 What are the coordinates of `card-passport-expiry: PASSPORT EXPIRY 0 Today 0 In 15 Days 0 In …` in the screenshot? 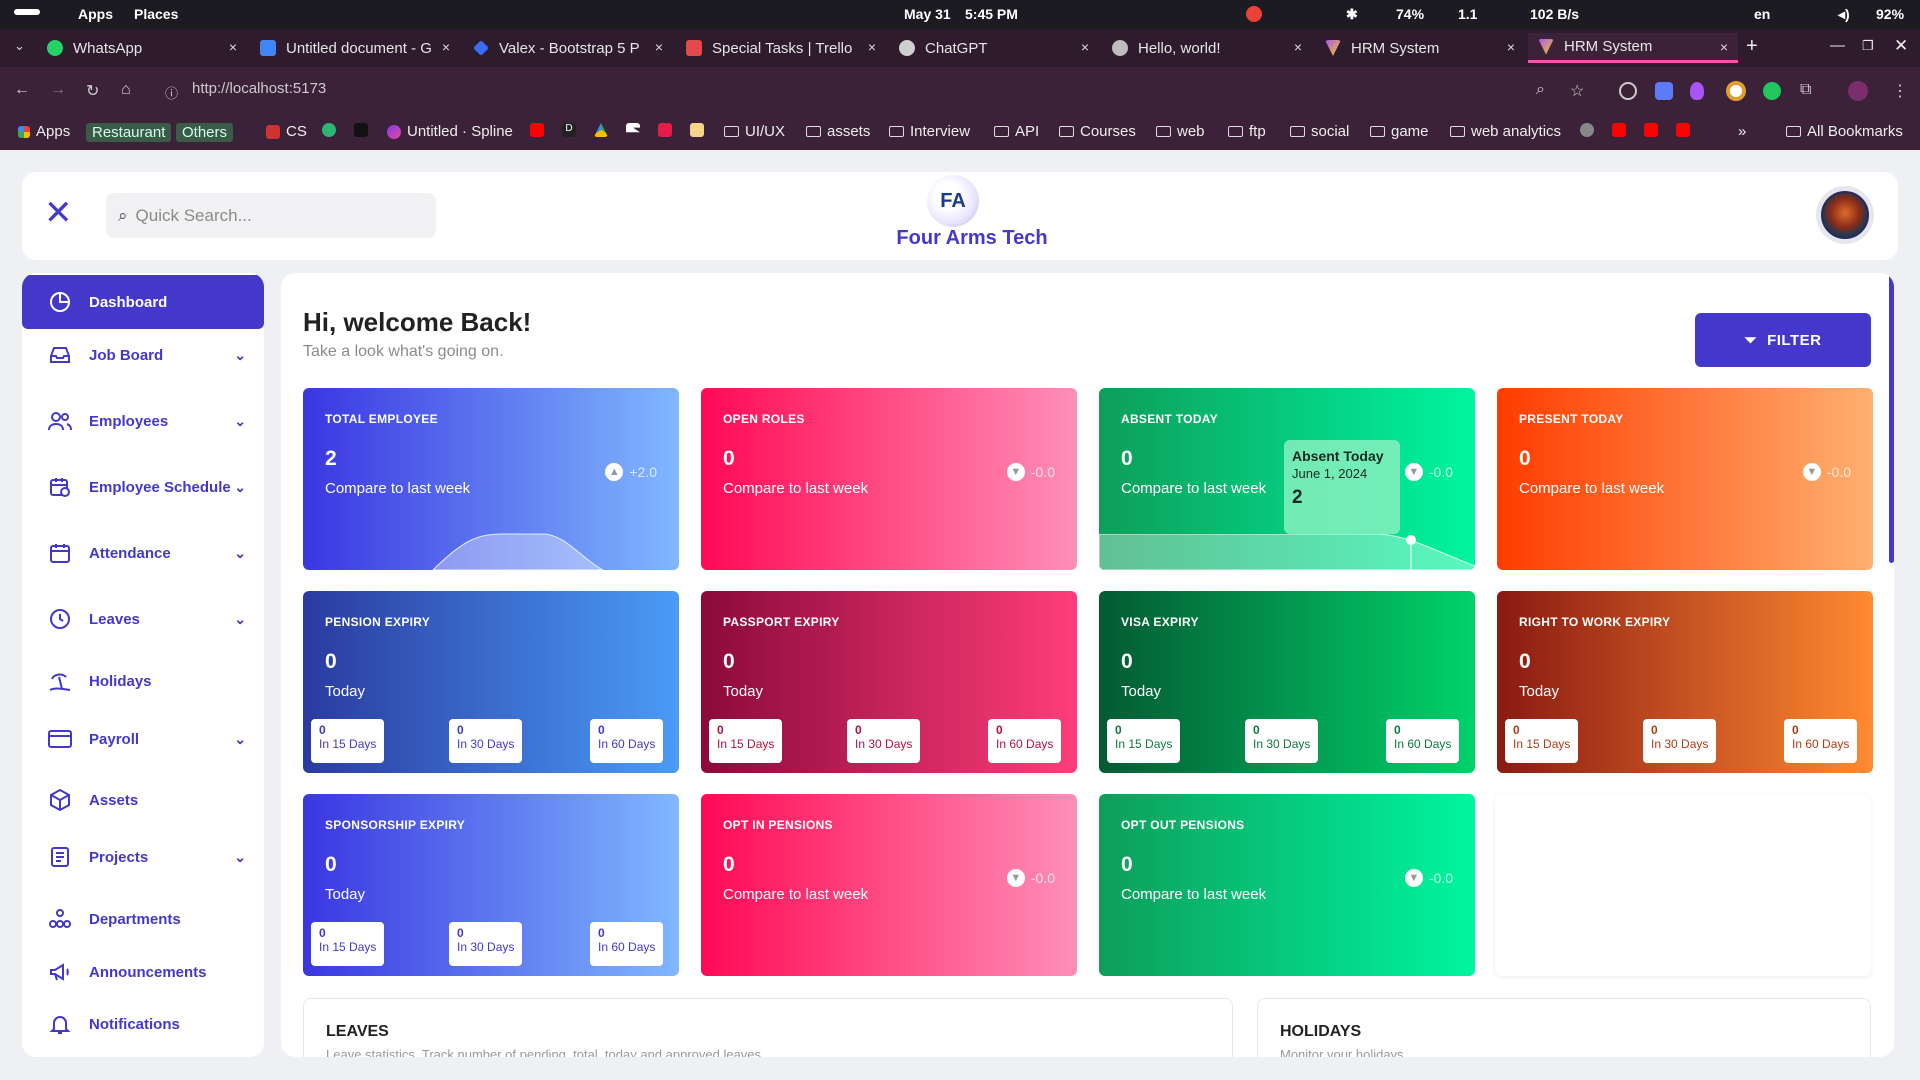 It's located at (889, 682).